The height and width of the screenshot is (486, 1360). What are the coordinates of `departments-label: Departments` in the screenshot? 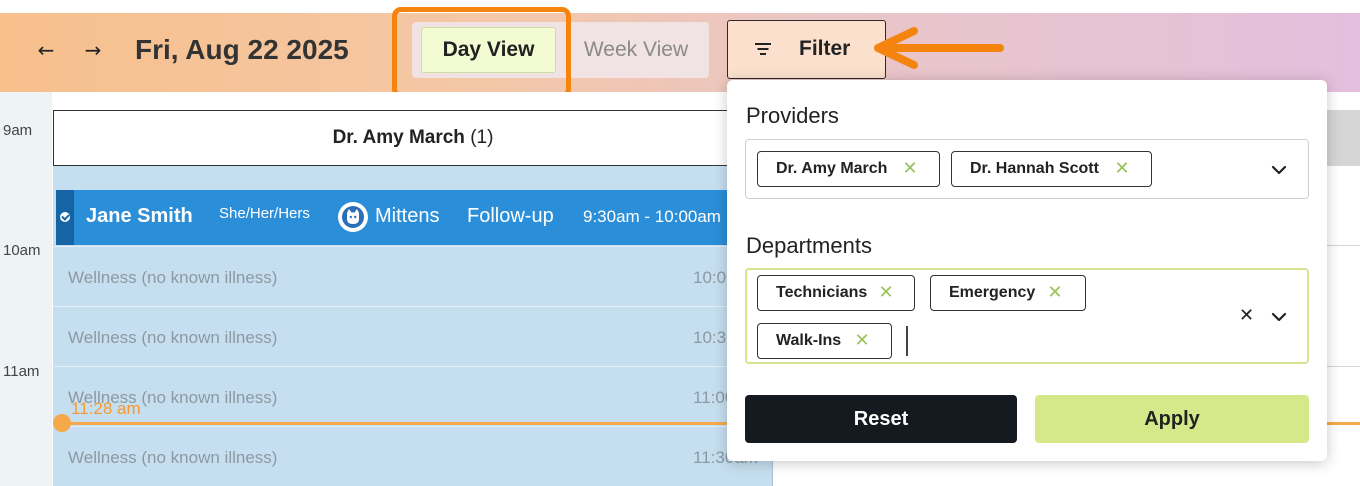 It's located at (809, 245).